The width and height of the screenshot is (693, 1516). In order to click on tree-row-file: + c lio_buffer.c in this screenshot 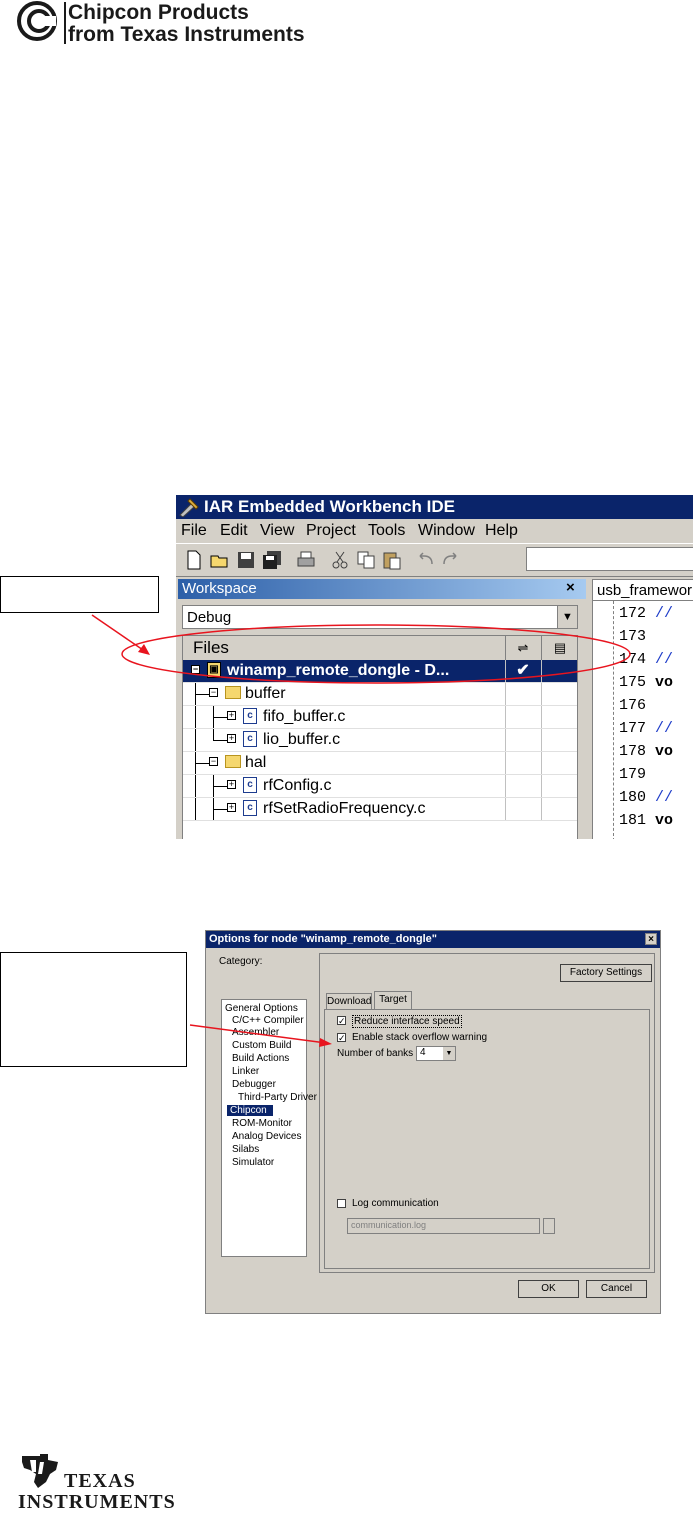, I will do `click(380, 740)`.